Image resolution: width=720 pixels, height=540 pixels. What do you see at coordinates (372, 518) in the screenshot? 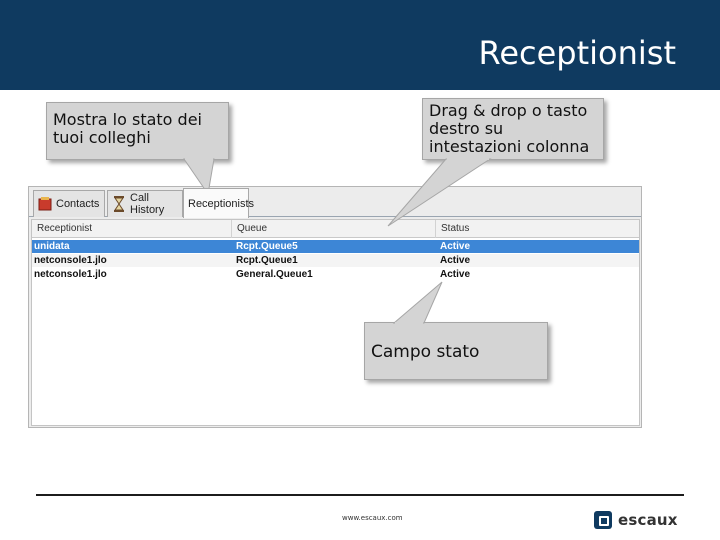
I see `footer-url: www.escaux.com` at bounding box center [372, 518].